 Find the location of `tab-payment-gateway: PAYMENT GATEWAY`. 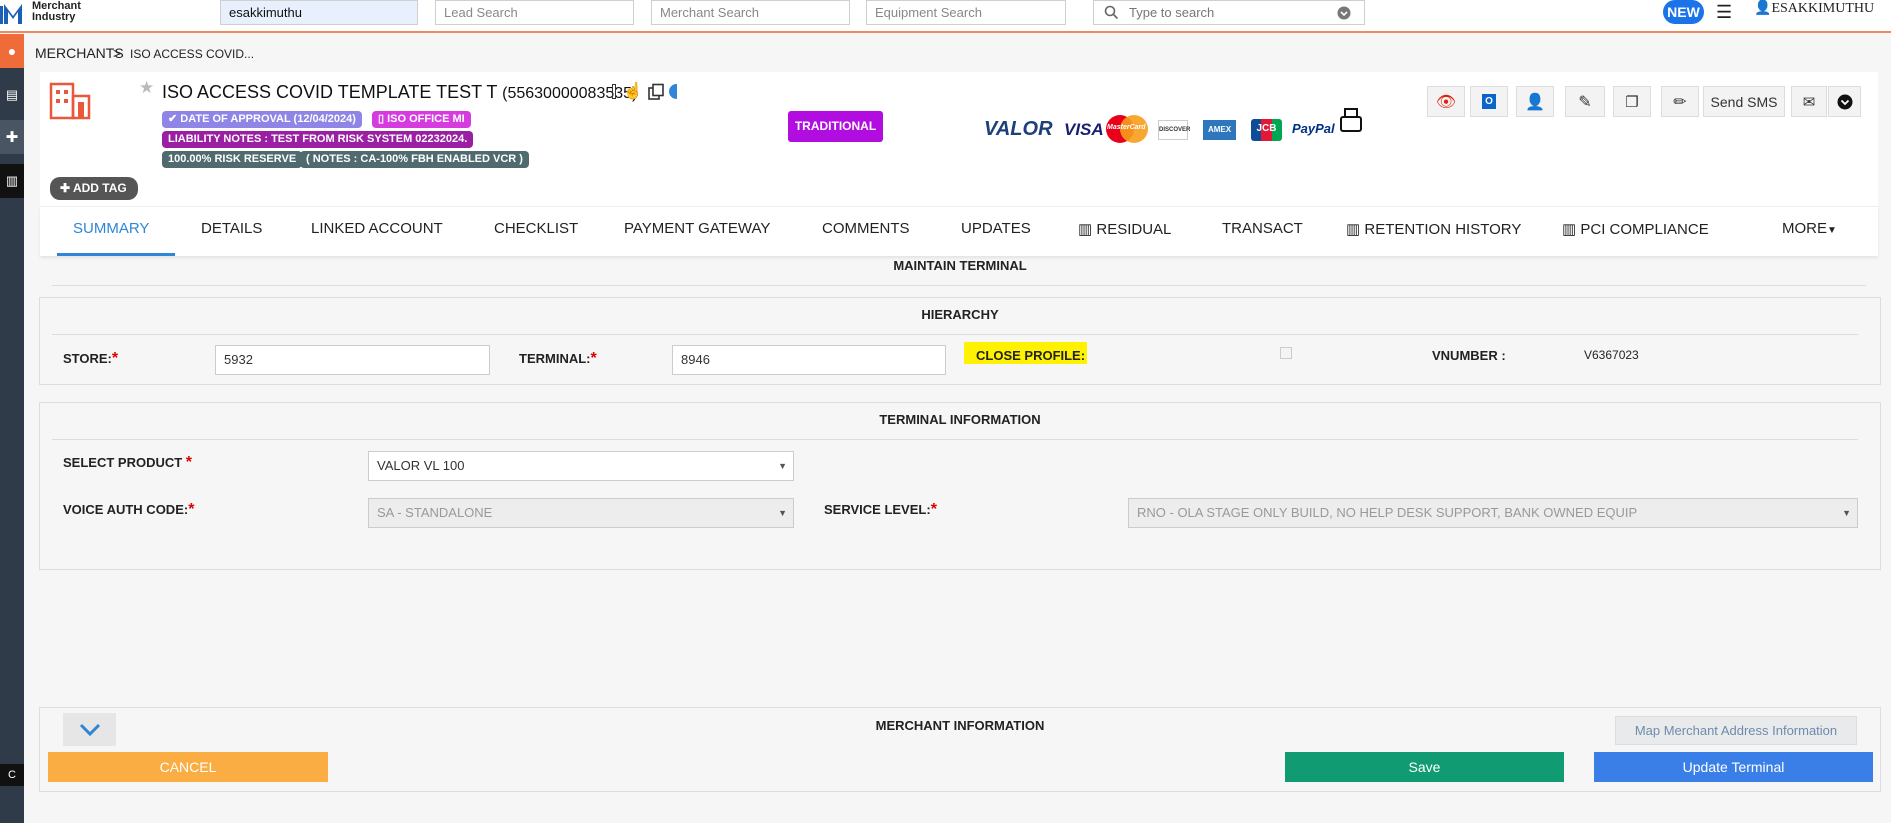

tab-payment-gateway: PAYMENT GATEWAY is located at coordinates (697, 228).